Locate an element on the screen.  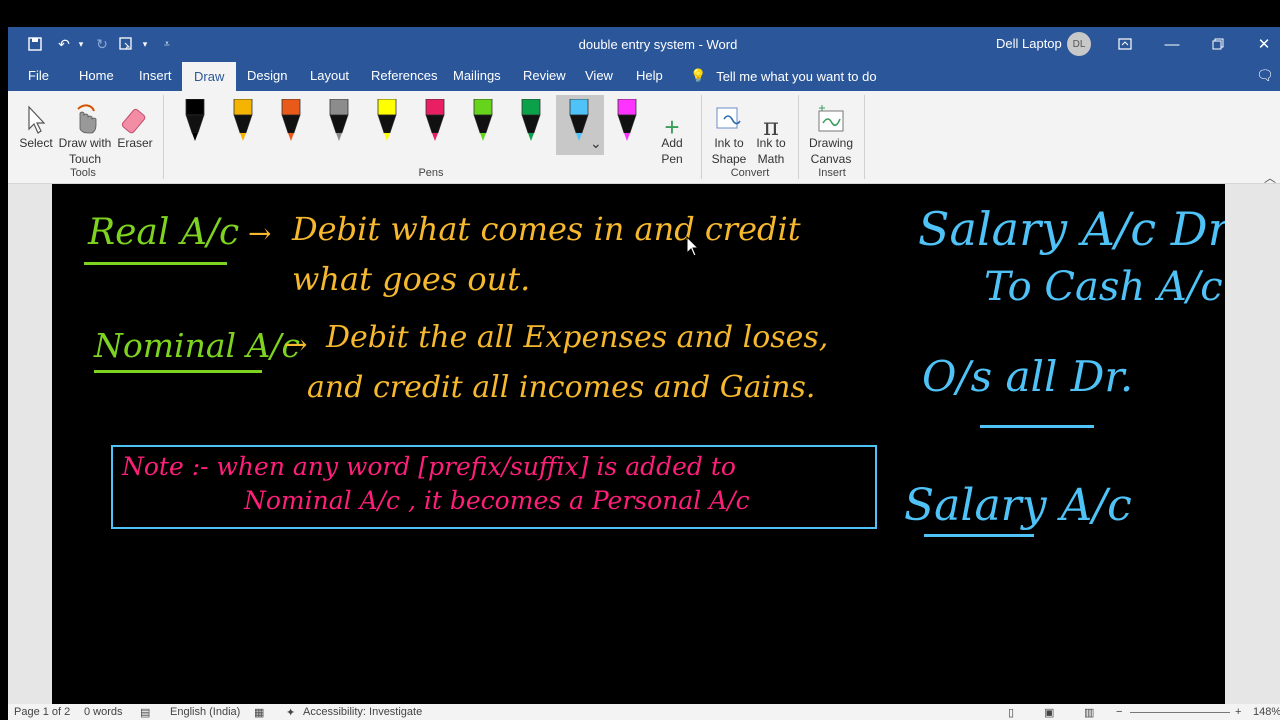
tab-file: File is located at coordinates (38, 75).